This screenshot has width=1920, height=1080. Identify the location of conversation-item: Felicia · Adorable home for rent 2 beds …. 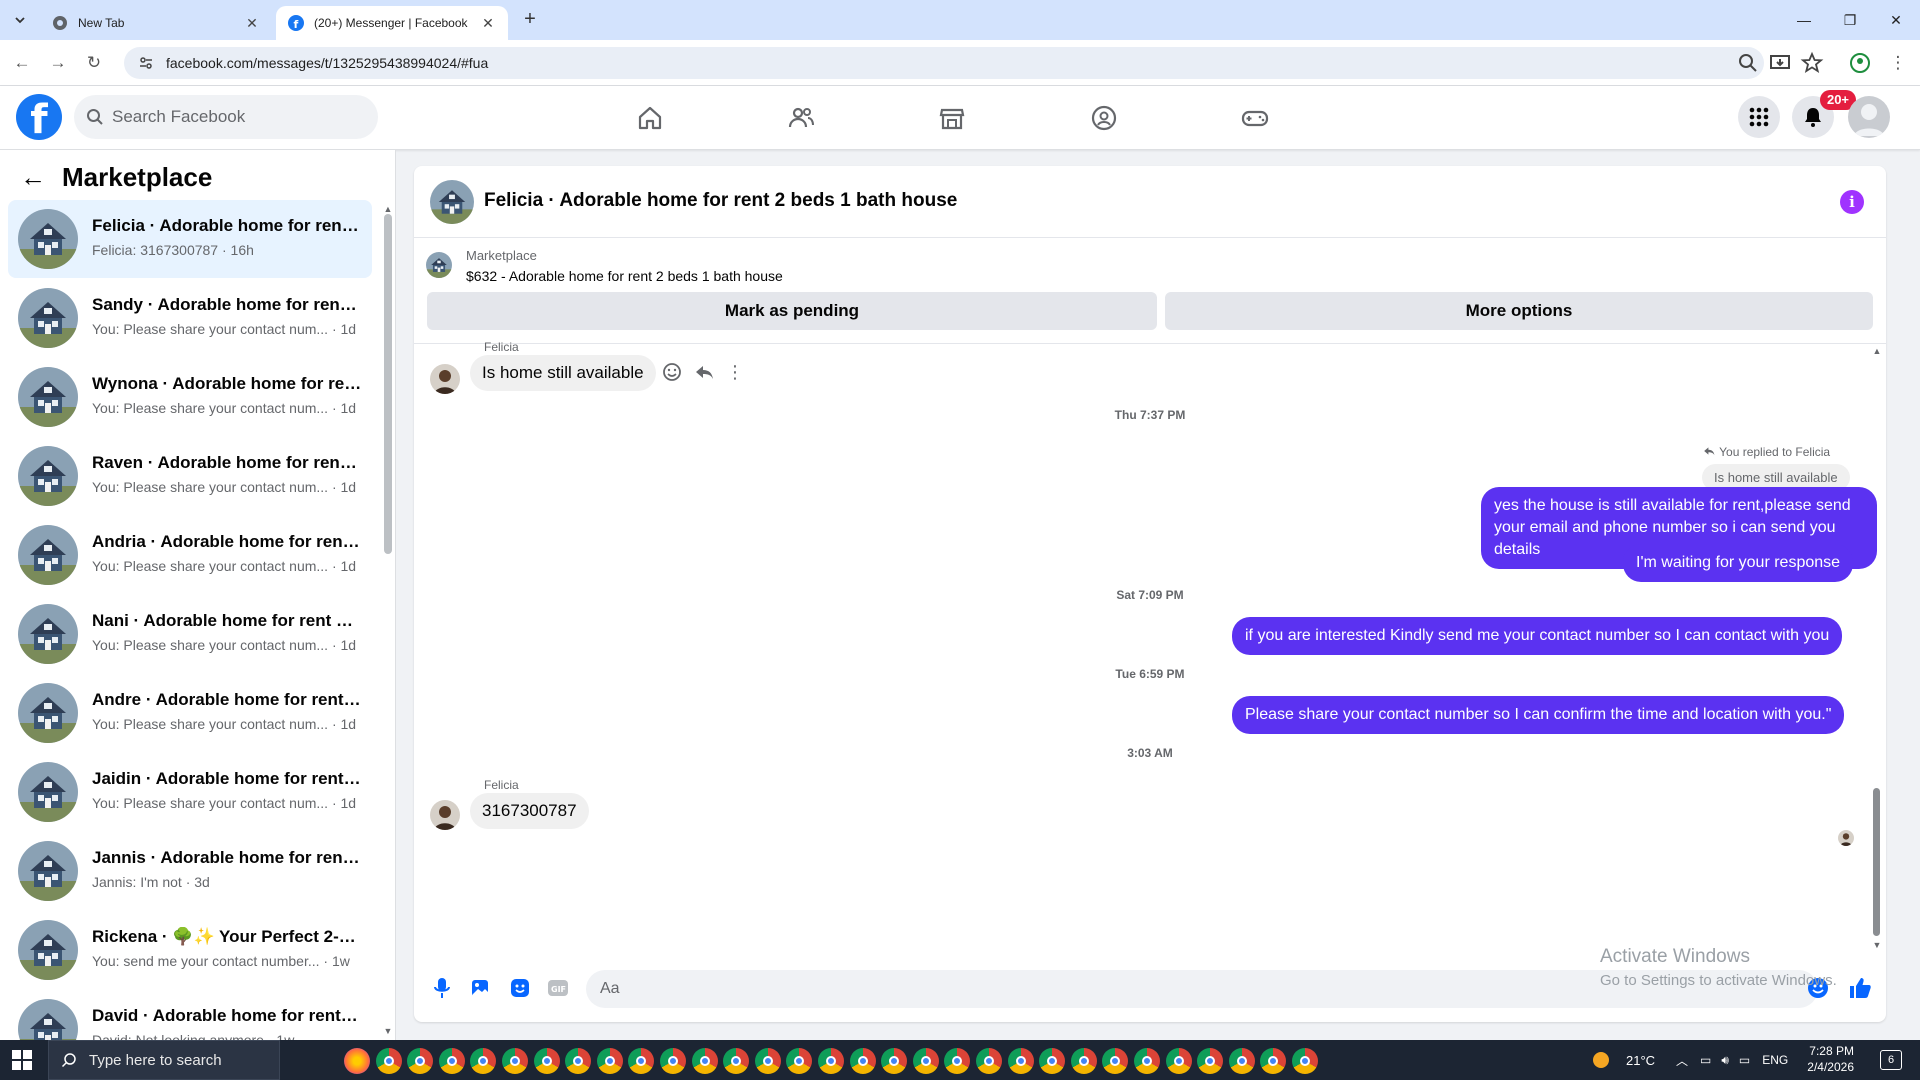
(190, 239).